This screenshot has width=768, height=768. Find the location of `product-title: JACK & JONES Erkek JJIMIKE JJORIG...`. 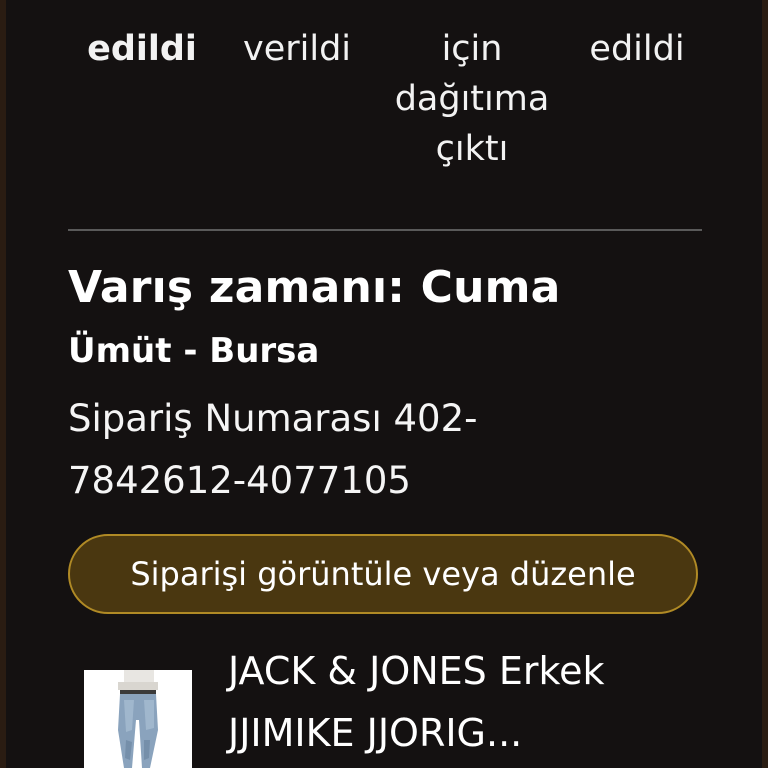

product-title: JACK & JONES Erkek JJIMIKE JJORIG... is located at coordinates (463, 702).